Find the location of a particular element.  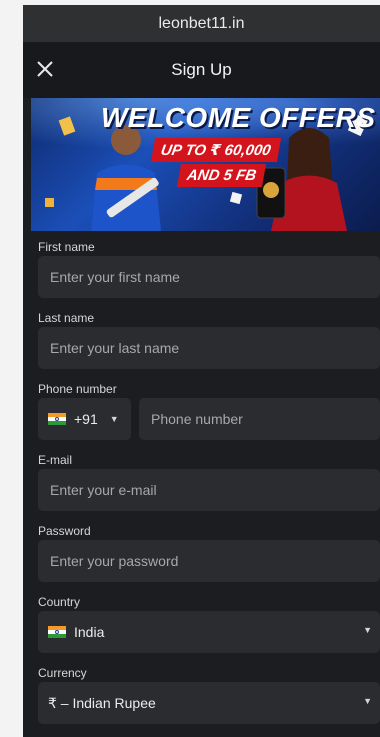

first-name-input: Enter your first name is located at coordinates (209, 277).